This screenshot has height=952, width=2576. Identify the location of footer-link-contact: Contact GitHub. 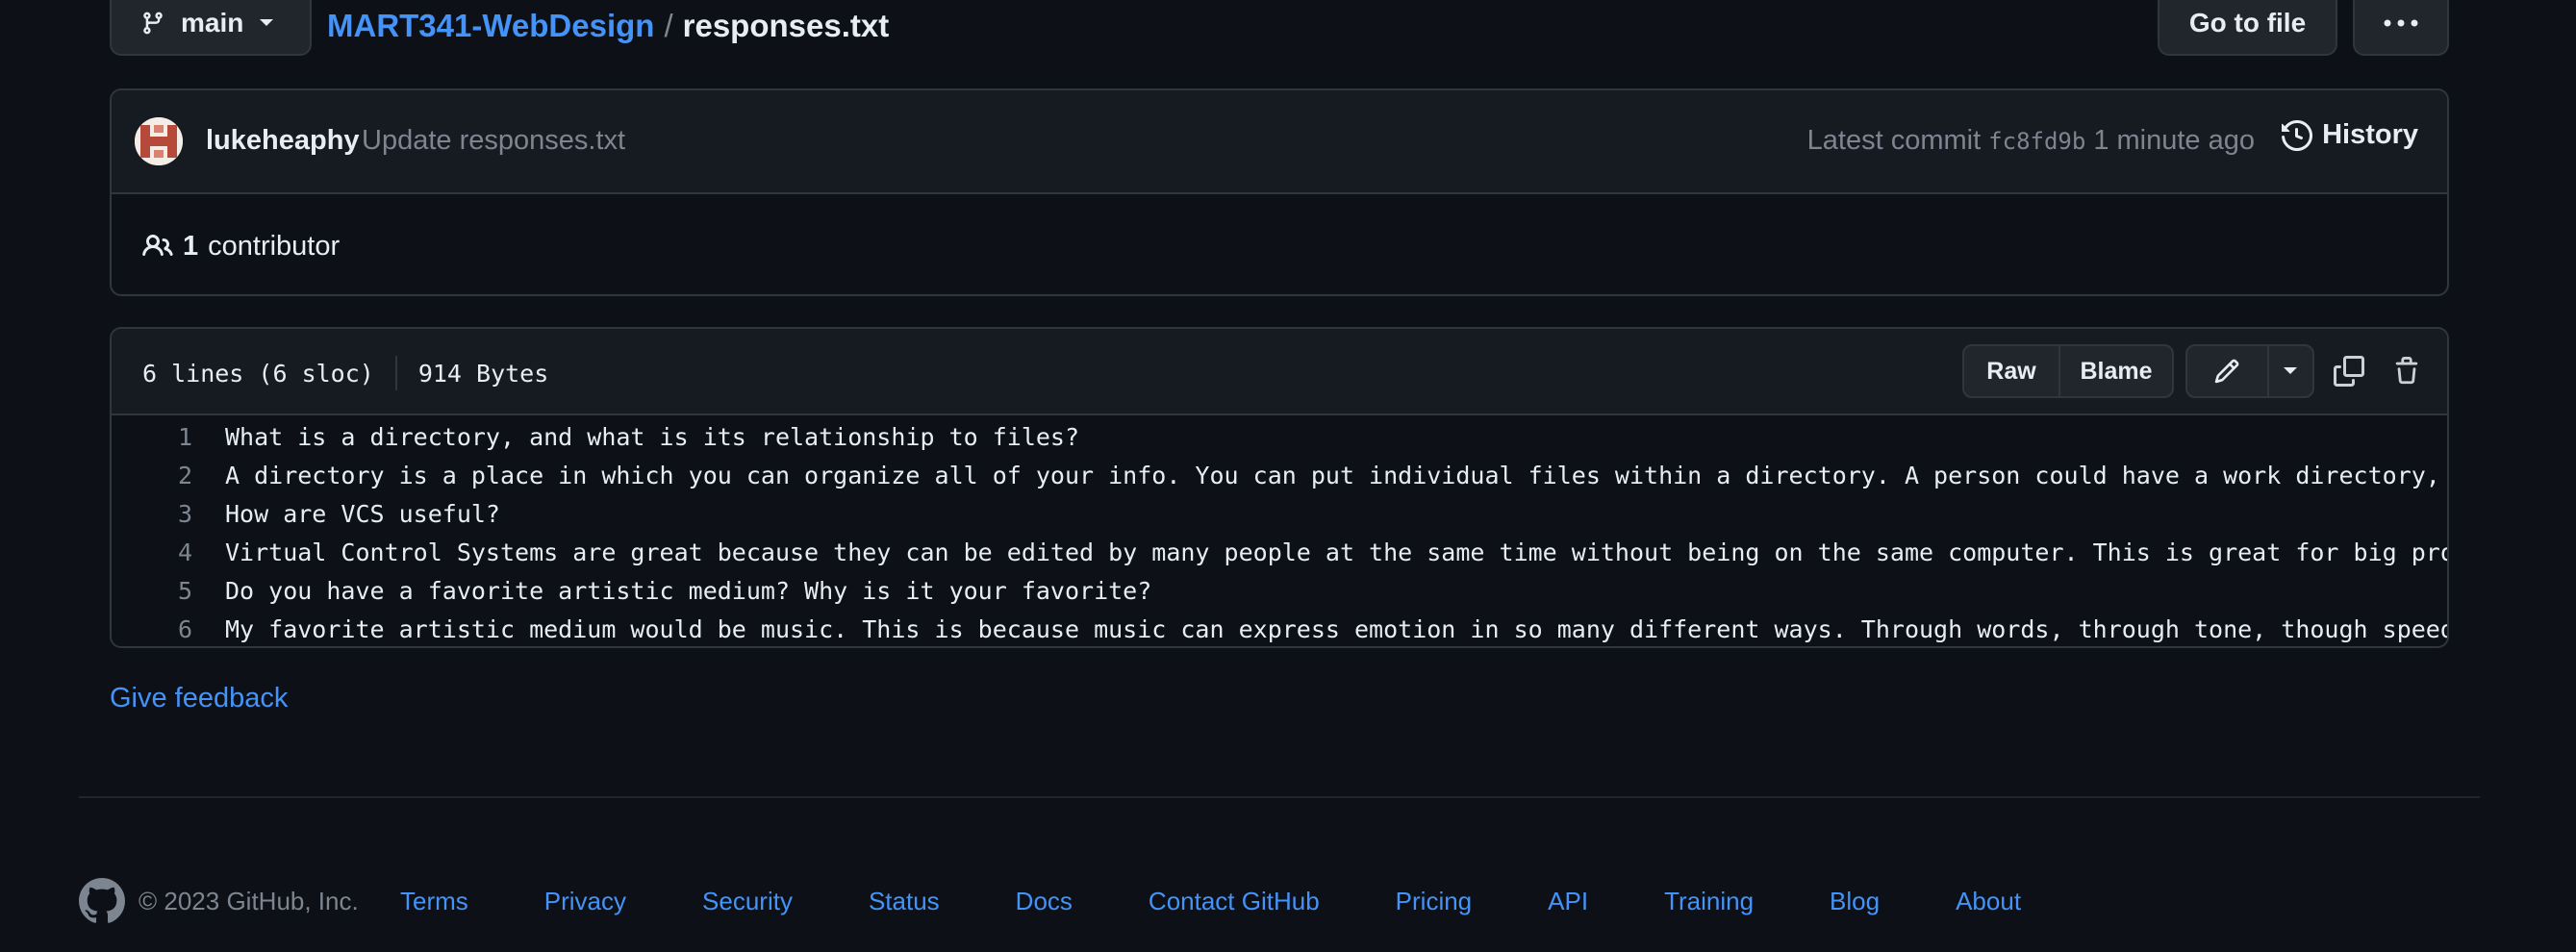
(1235, 902).